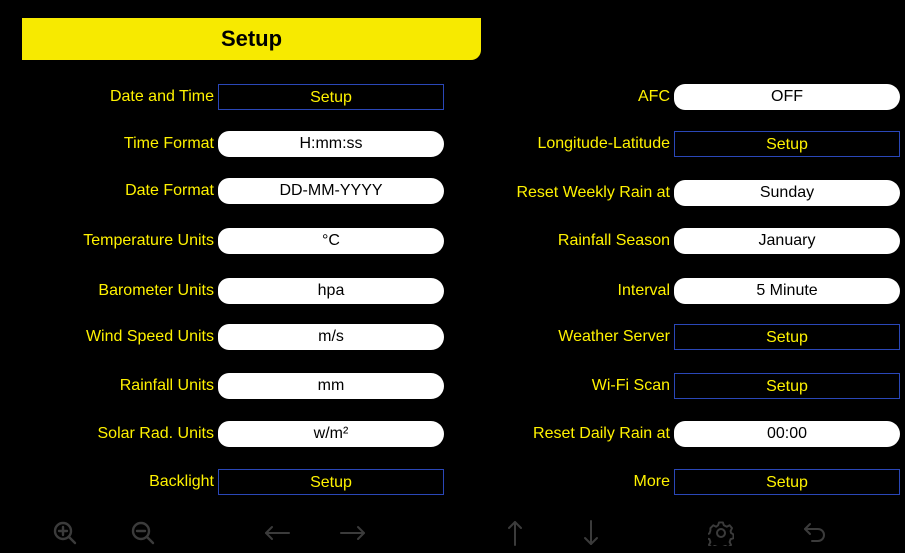  I want to click on setting-label: Rainfall Units, so click(166, 385).